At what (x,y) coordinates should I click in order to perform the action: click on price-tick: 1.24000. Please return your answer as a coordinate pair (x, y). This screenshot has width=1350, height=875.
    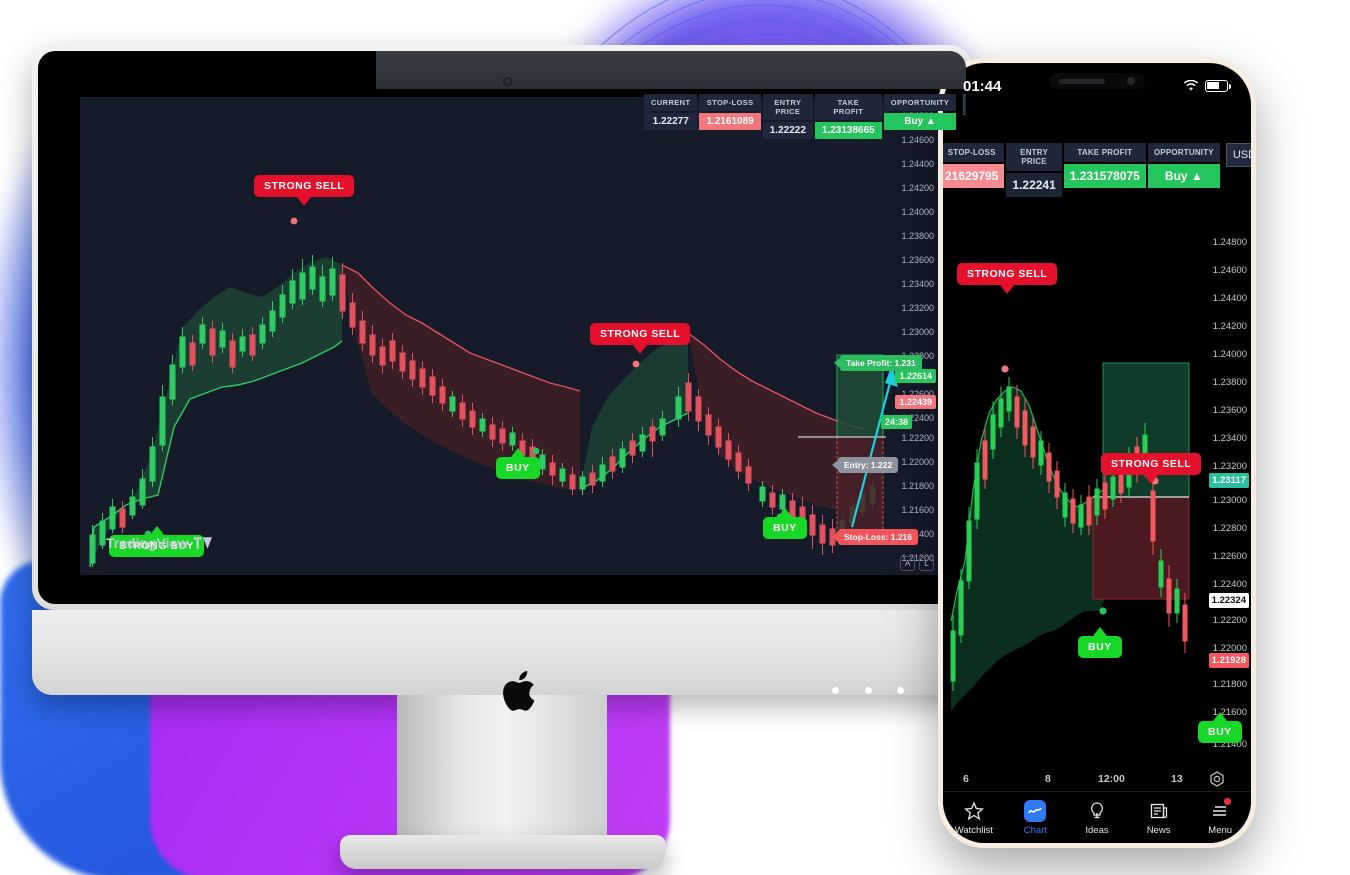
    Looking at the image, I should click on (917, 212).